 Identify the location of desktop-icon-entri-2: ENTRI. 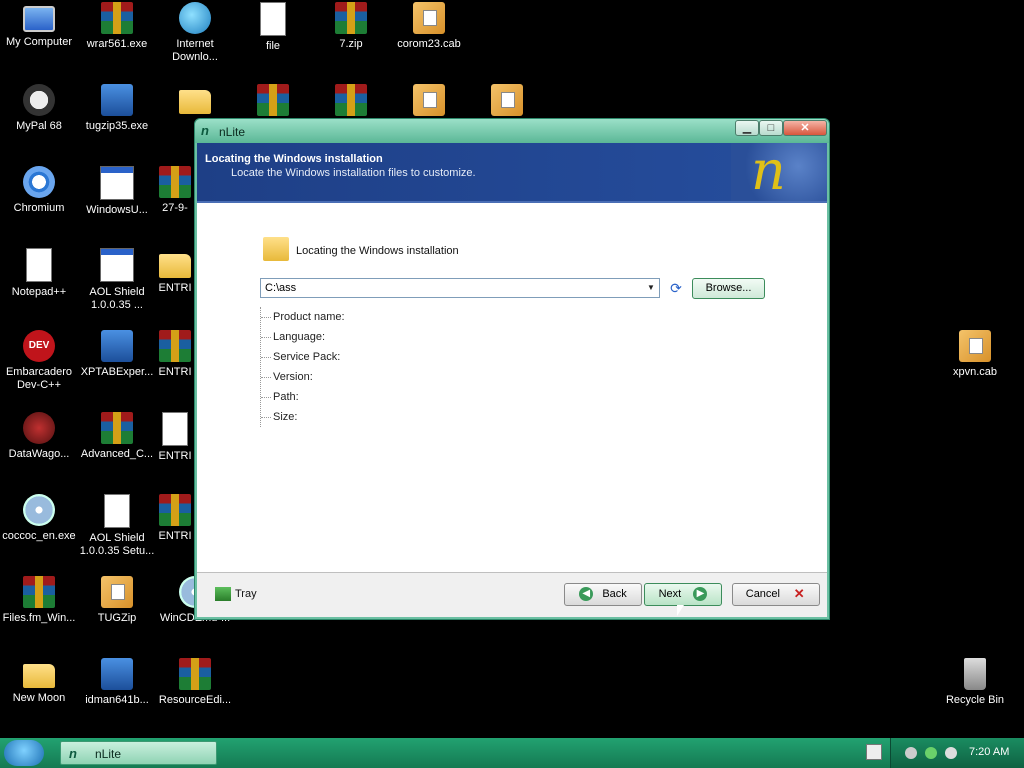
(175, 354).